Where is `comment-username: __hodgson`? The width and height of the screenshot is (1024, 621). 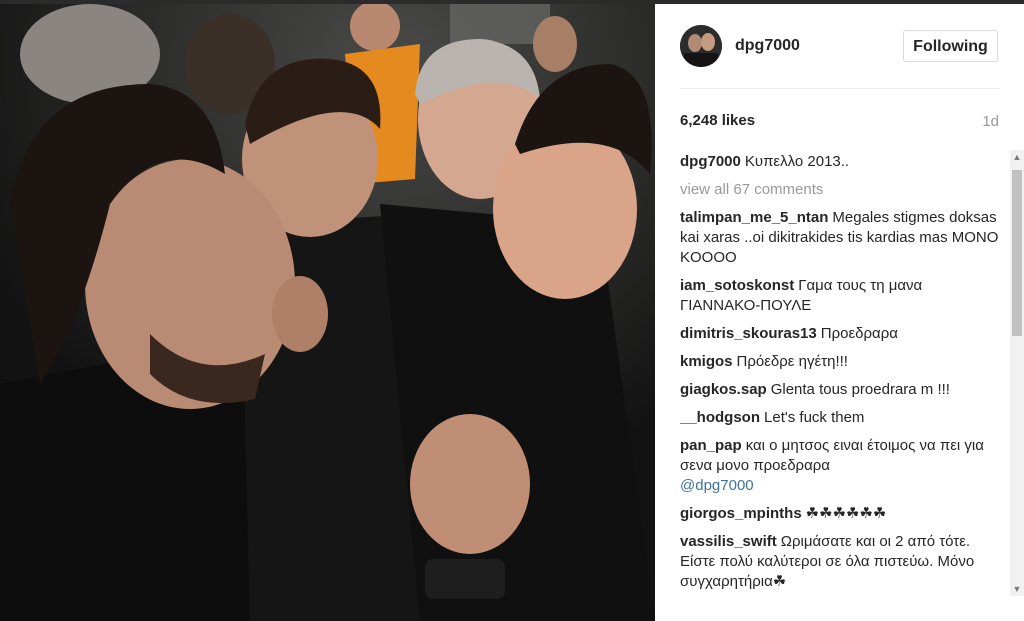
comment-username: __hodgson is located at coordinates (720, 417).